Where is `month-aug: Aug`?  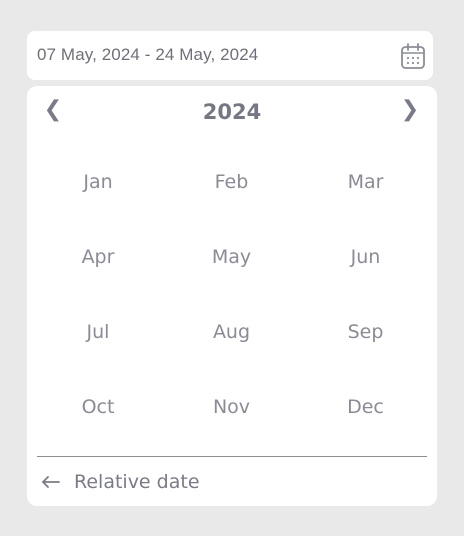 month-aug: Aug is located at coordinates (231, 331).